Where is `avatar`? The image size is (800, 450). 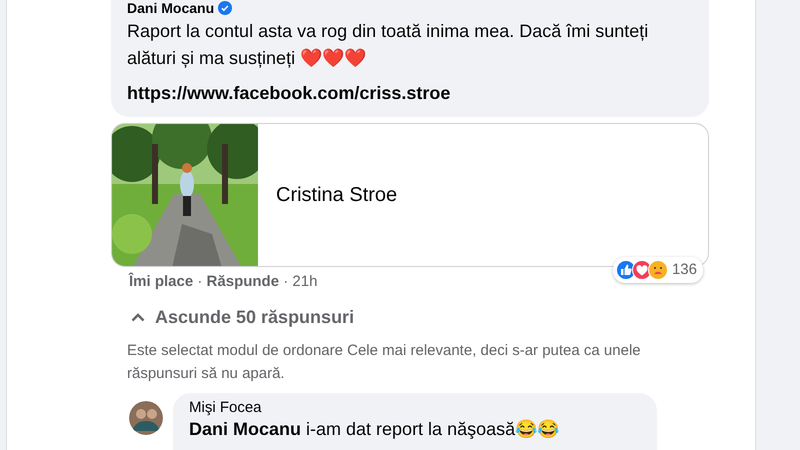
avatar is located at coordinates (146, 418).